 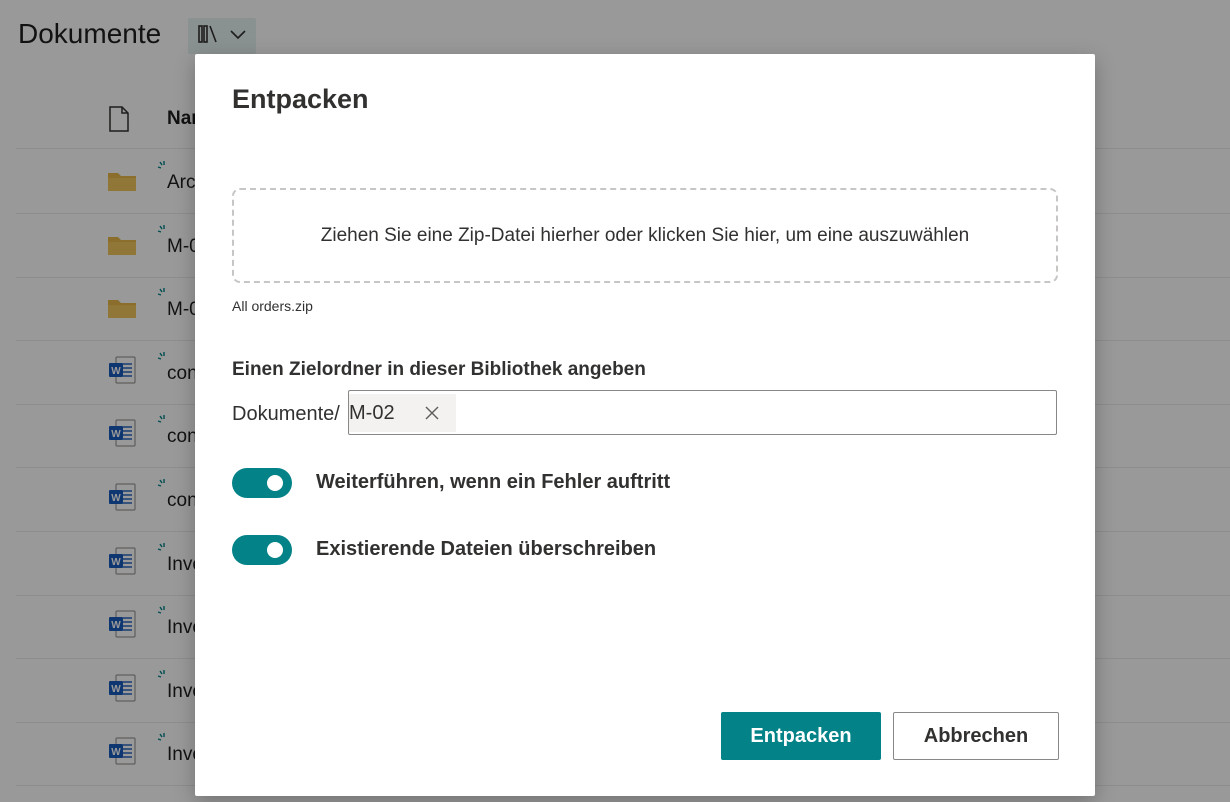 I want to click on folder-chip: M-02, so click(x=402, y=413).